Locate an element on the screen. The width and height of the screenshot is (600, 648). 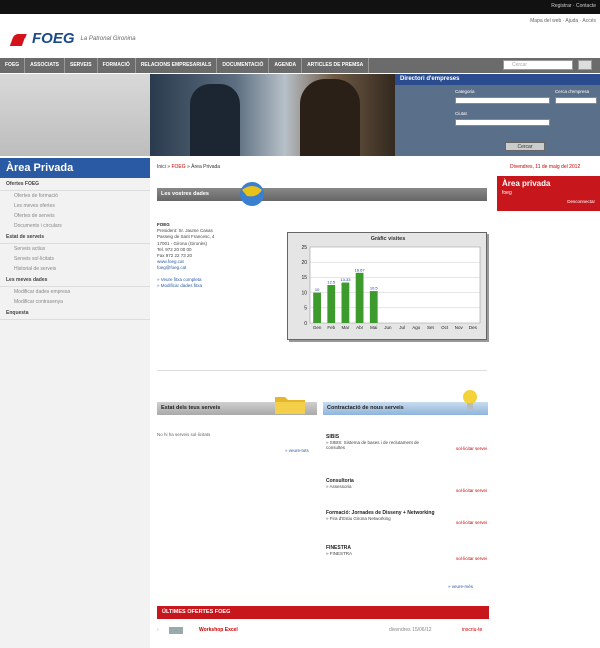
nav-item: FORMACIÓ is located at coordinates (117, 65).